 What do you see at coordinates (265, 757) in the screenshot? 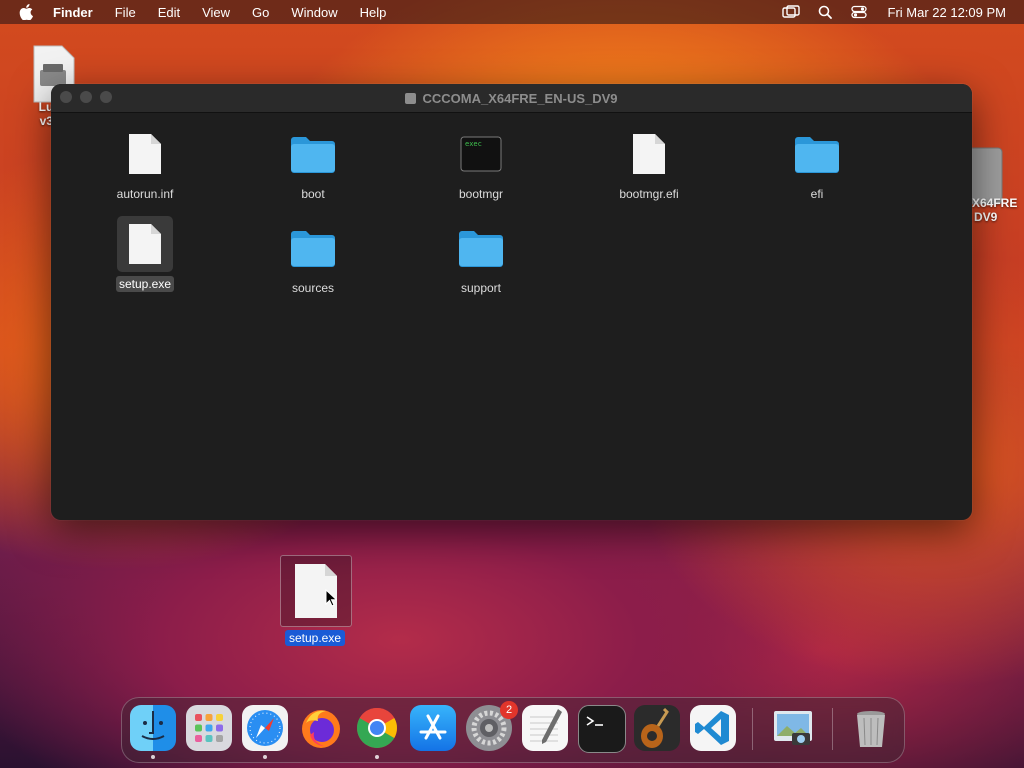
I see `safari-running-indicator` at bounding box center [265, 757].